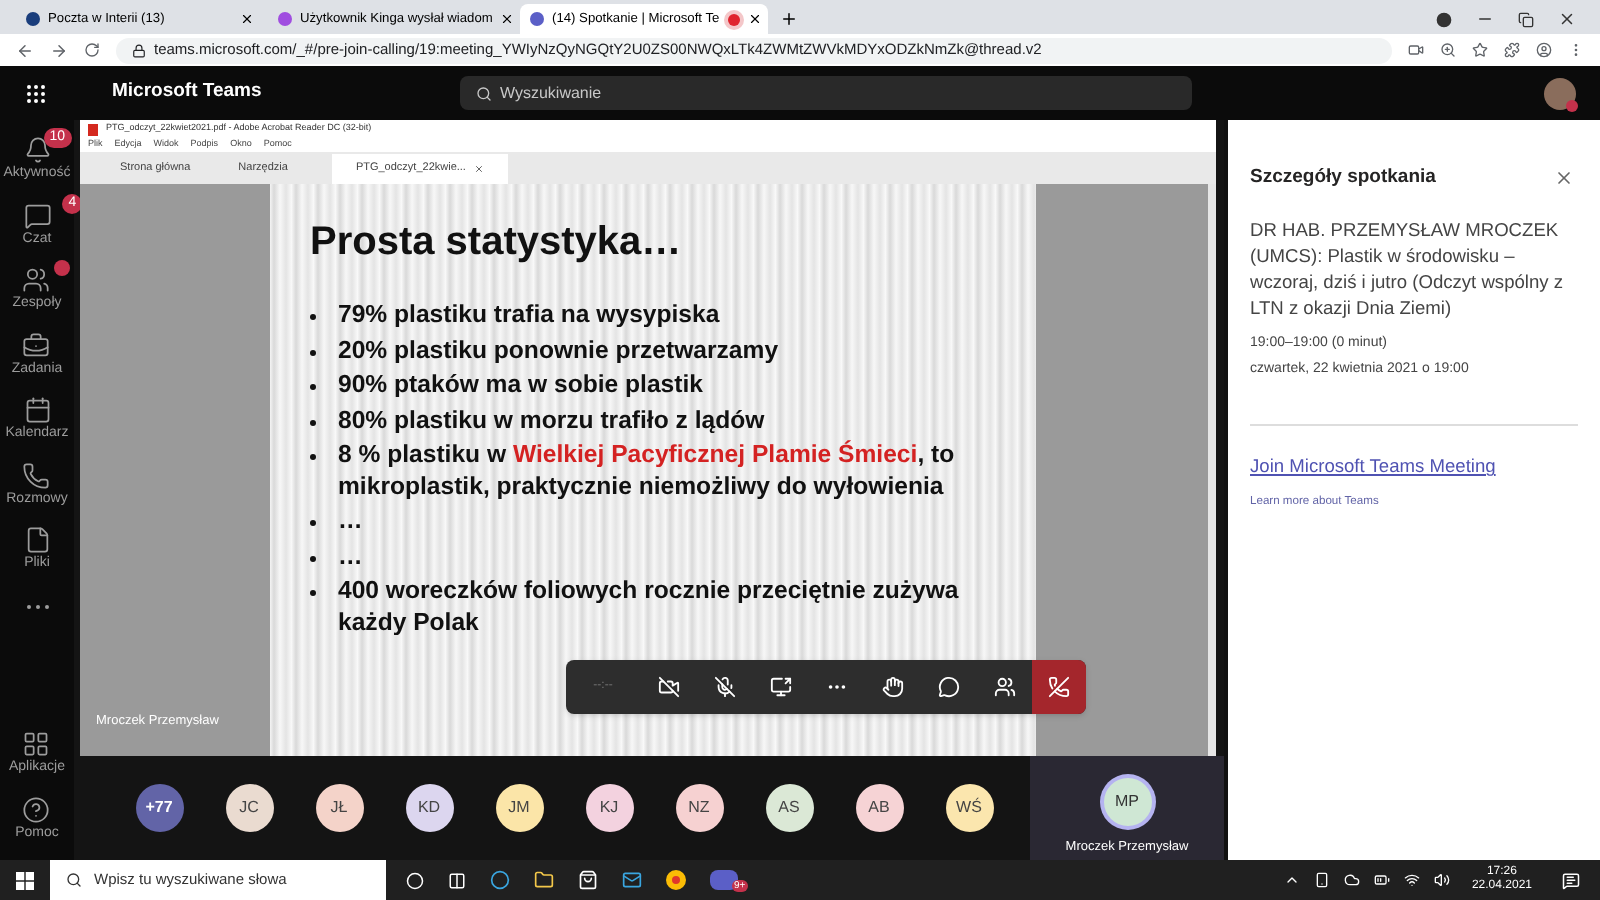 The image size is (1600, 900). Describe the element at coordinates (647, 471) in the screenshot. I see `bullet-text: 8 % plastiku w Wielkiej Pacyficznej Plamie Śmieci, to mikroplastik, praktycznie niemożliwy do wyłowienia` at that location.